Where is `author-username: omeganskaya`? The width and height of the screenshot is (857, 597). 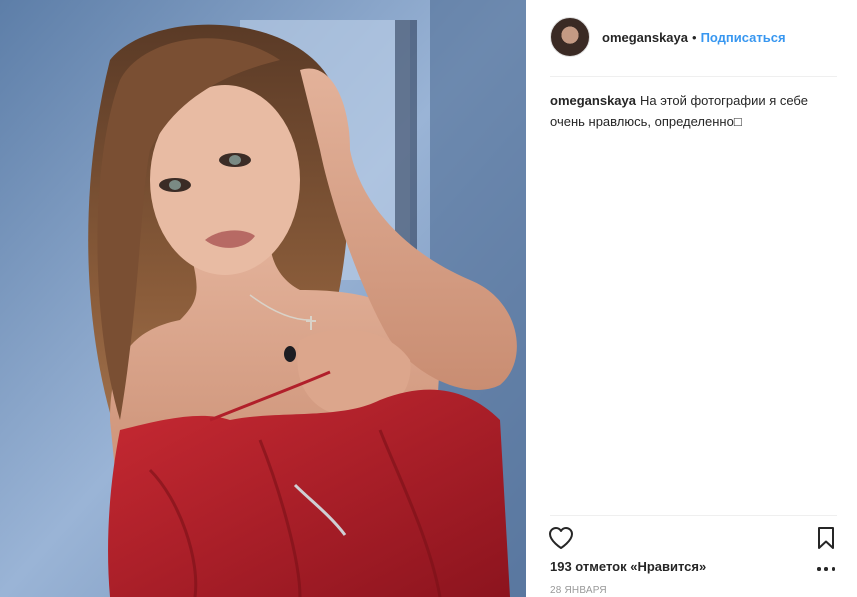 author-username: omeganskaya is located at coordinates (645, 37).